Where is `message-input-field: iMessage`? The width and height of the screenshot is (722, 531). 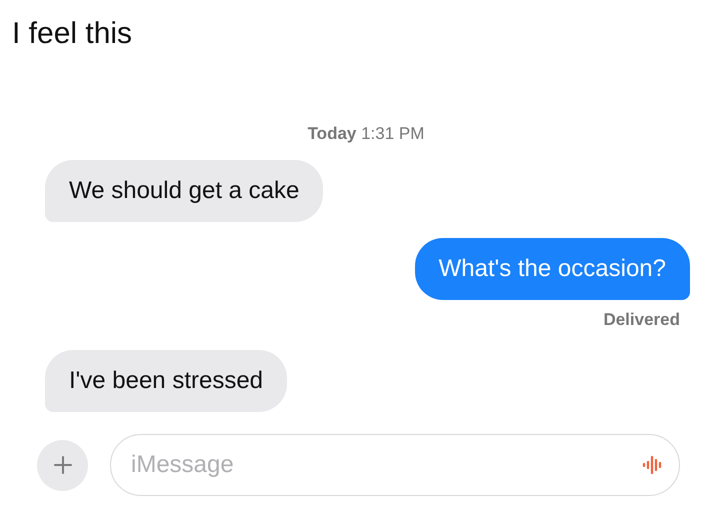 message-input-field: iMessage is located at coordinates (395, 465).